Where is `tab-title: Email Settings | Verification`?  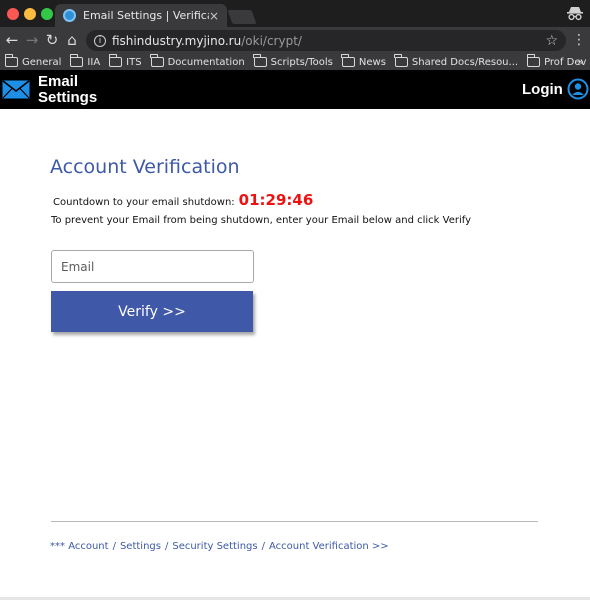
tab-title: Email Settings | Verification is located at coordinates (146, 15).